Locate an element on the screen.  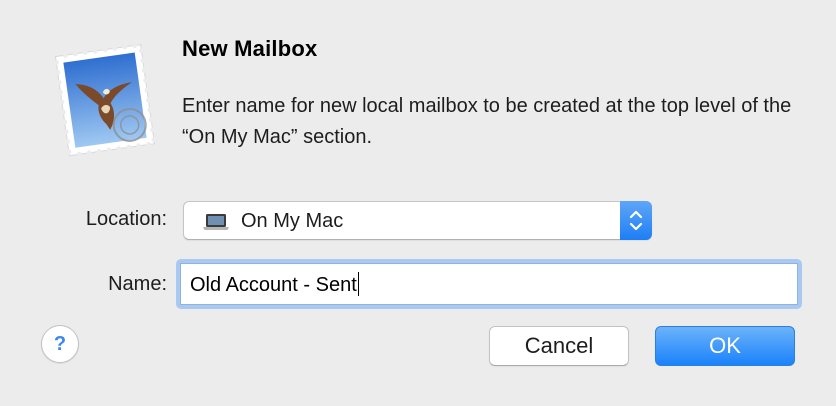
help-button: ? is located at coordinates (60, 344).